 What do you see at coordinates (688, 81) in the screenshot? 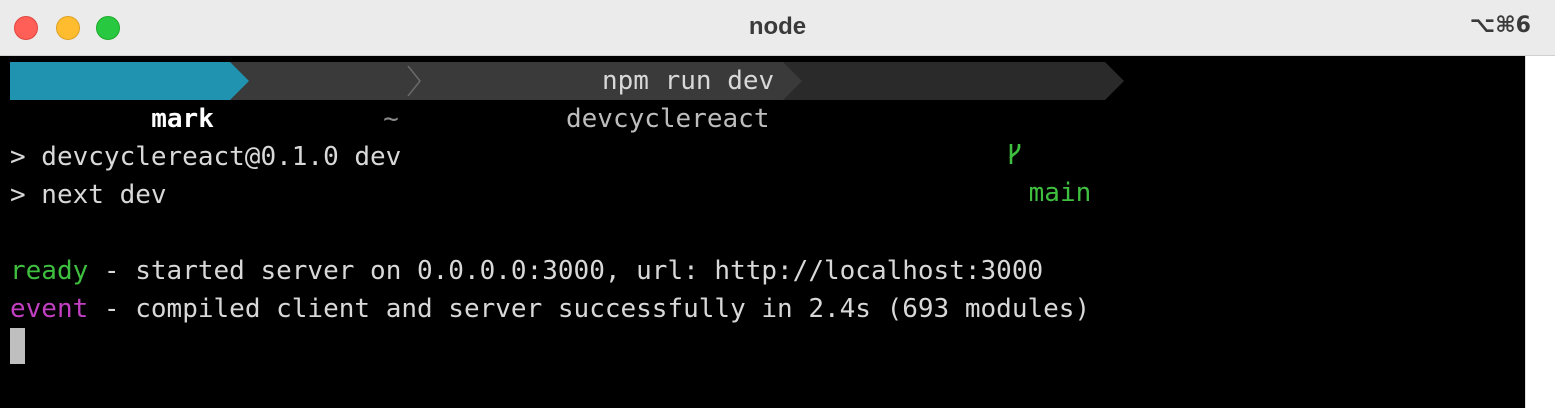
I see `command-text: npm run dev` at bounding box center [688, 81].